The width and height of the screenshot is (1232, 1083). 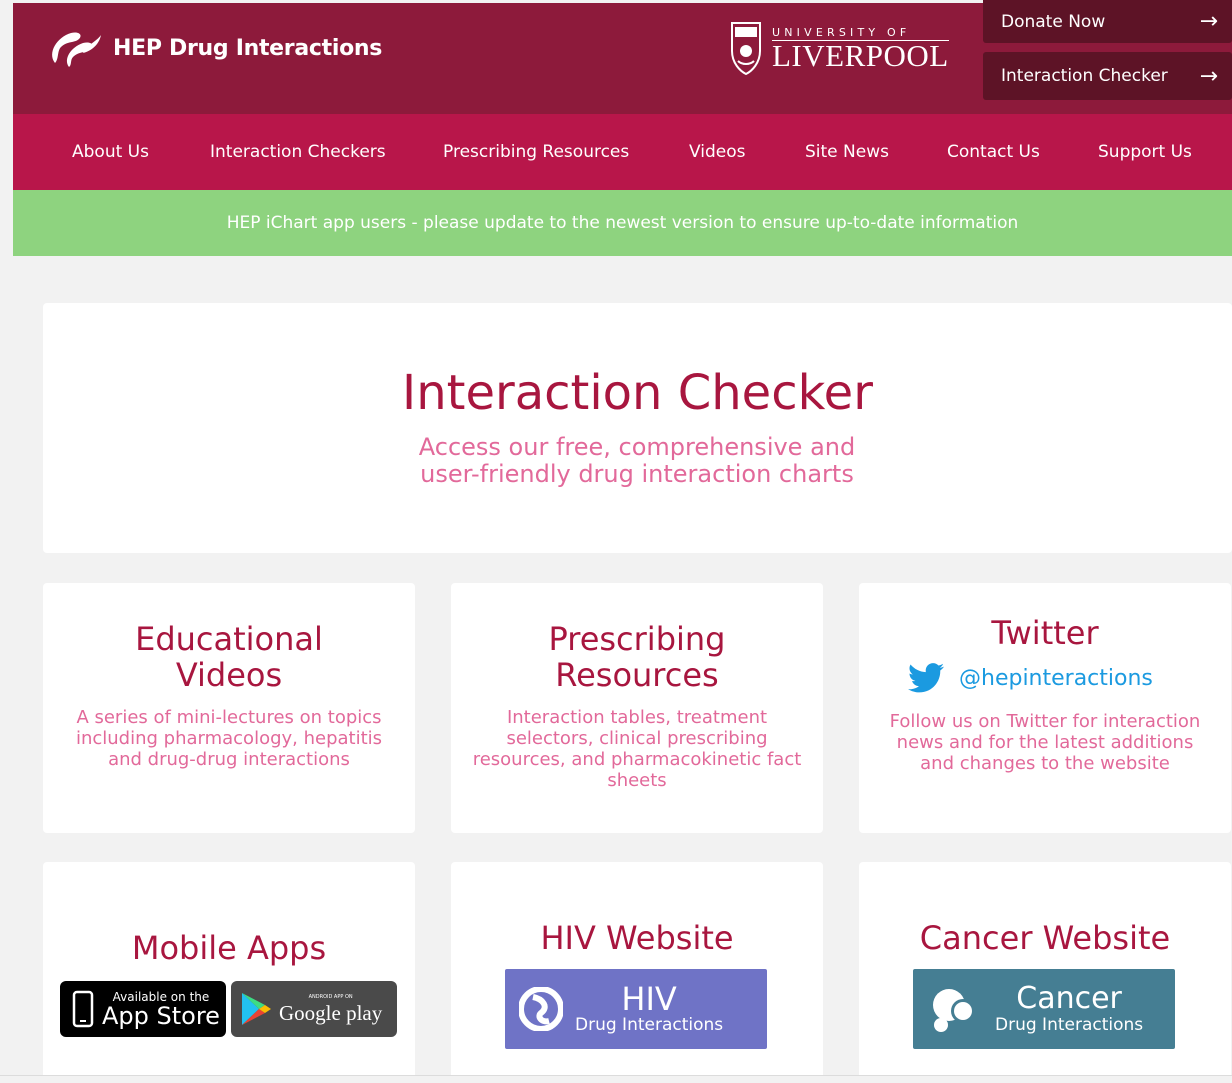 I want to click on app-store-big: App Store, so click(x=161, y=1015).